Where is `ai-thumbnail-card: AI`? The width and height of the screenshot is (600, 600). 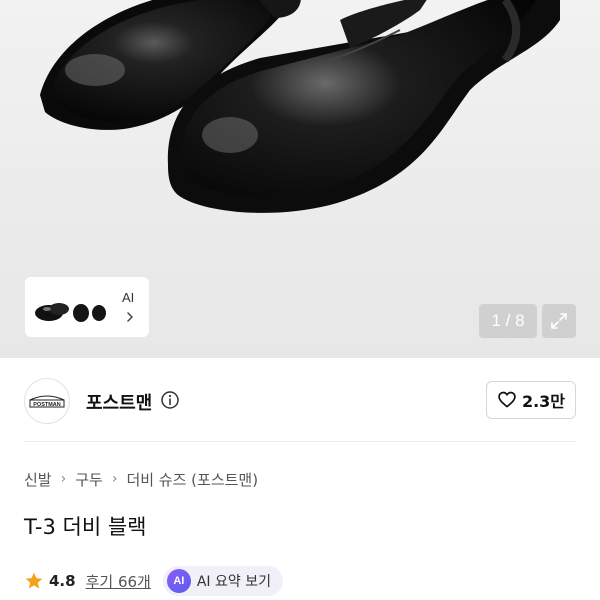 ai-thumbnail-card: AI is located at coordinates (87, 307).